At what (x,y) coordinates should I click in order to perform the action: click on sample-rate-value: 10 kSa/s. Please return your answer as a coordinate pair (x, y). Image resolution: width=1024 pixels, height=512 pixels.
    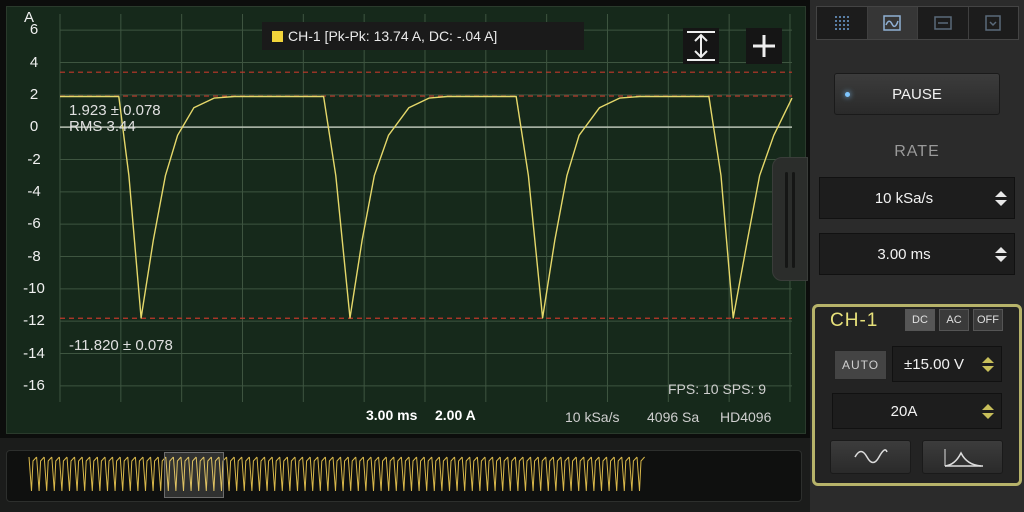
    Looking at the image, I should click on (904, 198).